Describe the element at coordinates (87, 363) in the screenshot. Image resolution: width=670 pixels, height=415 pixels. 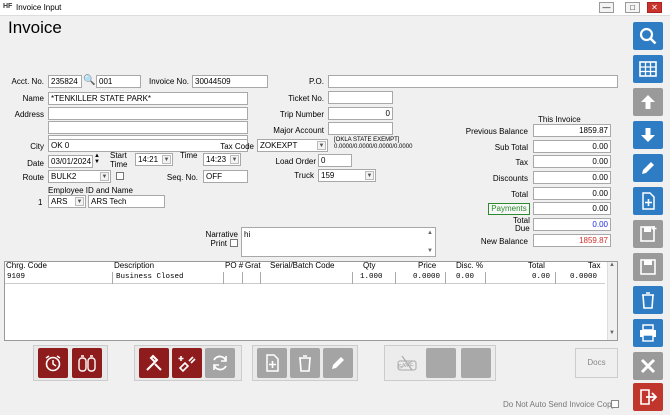
I see `tanks-button` at that location.